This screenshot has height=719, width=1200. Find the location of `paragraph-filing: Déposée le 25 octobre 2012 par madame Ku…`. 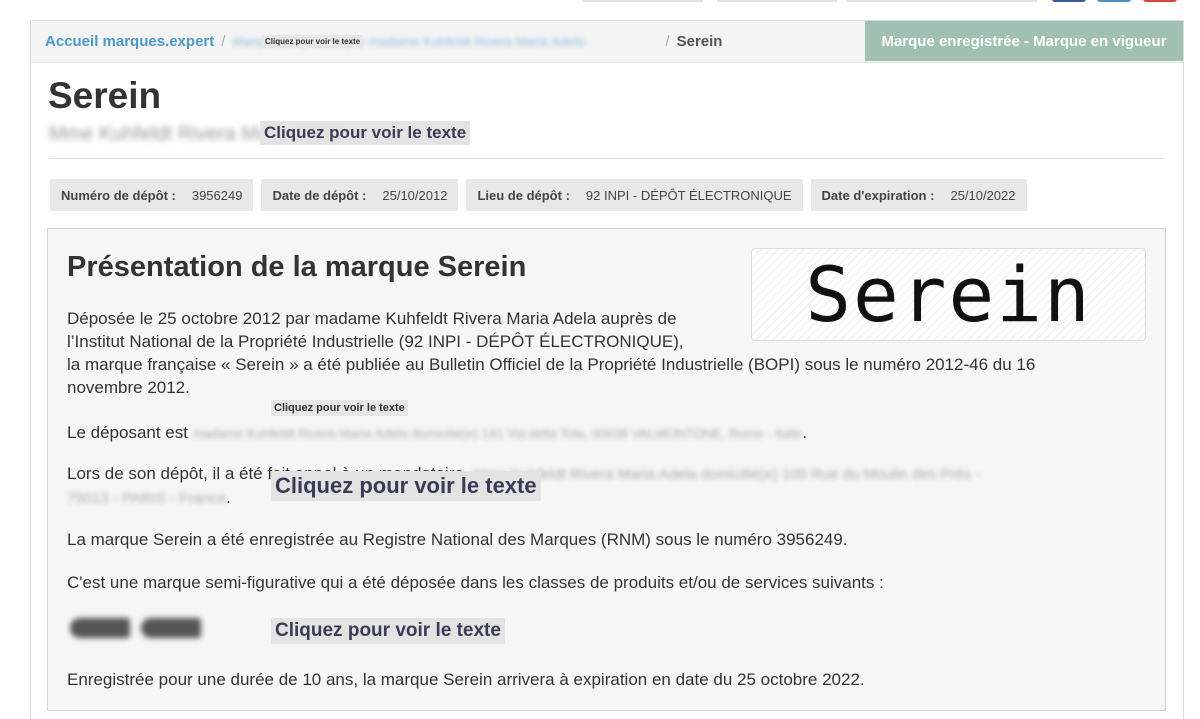

paragraph-filing: Déposée le 25 octobre 2012 par madame Ku… is located at coordinates (551, 353).